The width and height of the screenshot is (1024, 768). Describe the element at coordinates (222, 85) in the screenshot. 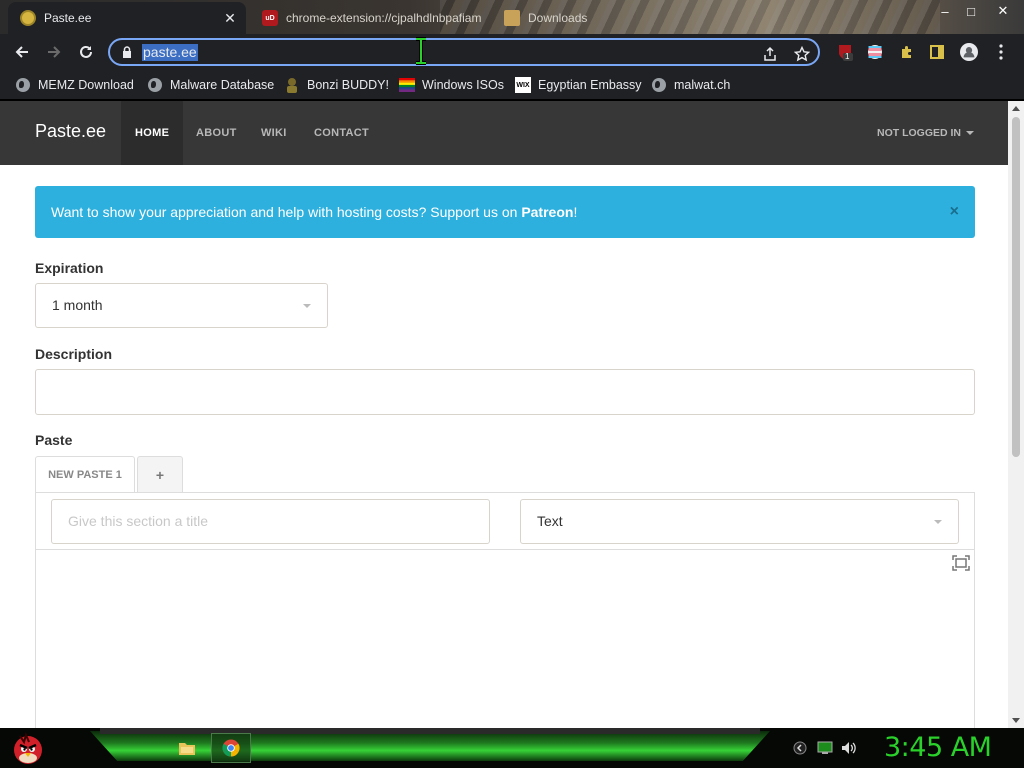

I see `bookmark-label: Malware Database` at that location.